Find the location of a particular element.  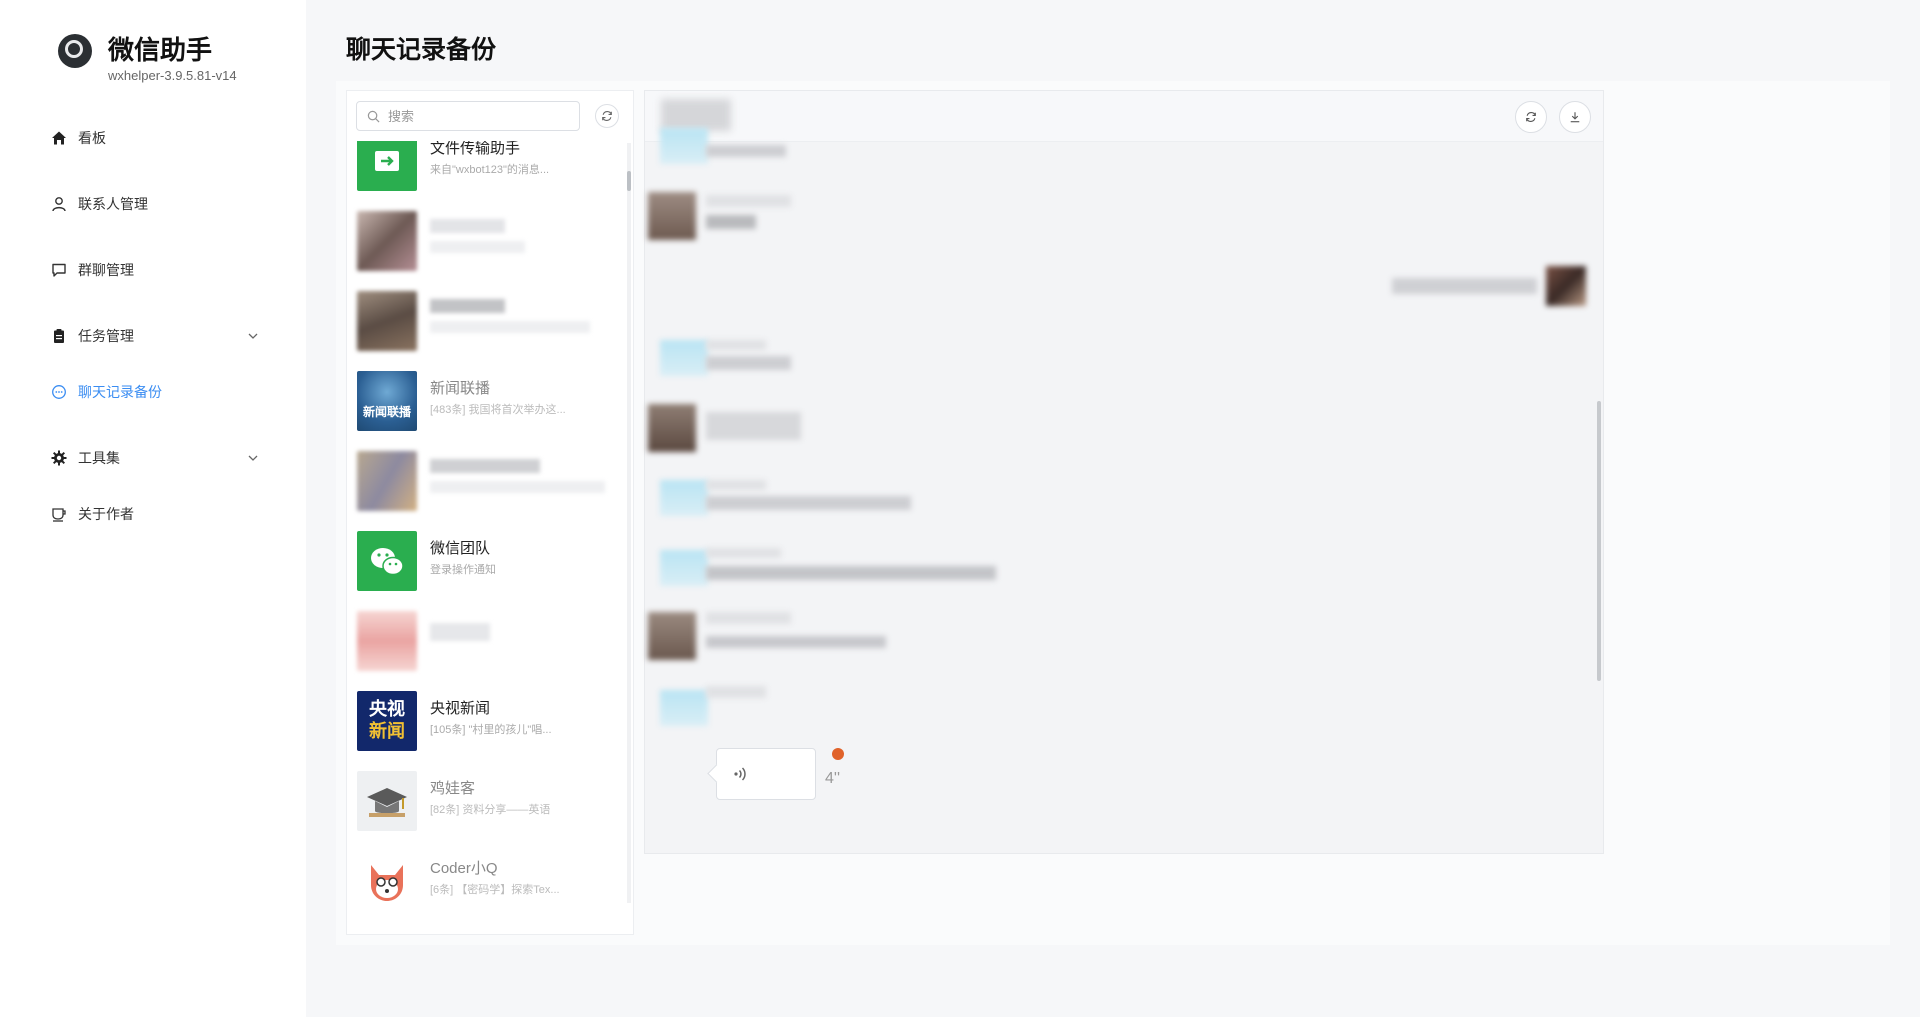

nav-item-label: 工具集 is located at coordinates (99, 458).